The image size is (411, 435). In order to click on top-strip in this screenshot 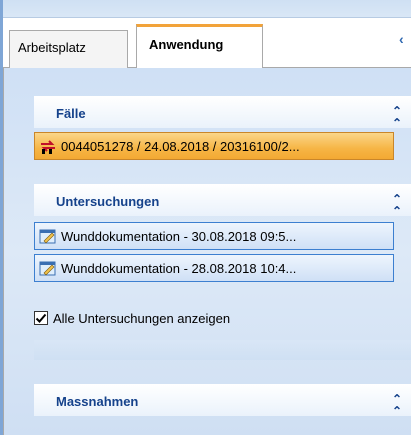, I will do `click(205, 9)`.